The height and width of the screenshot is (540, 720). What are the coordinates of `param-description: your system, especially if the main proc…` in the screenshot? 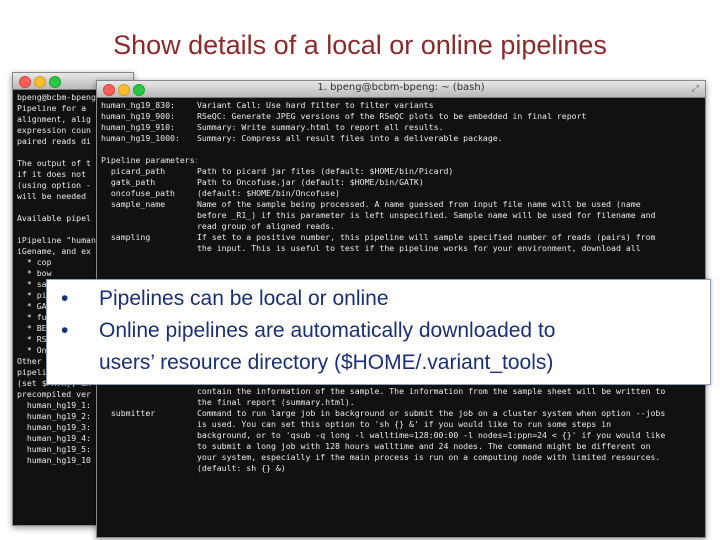 It's located at (429, 457).